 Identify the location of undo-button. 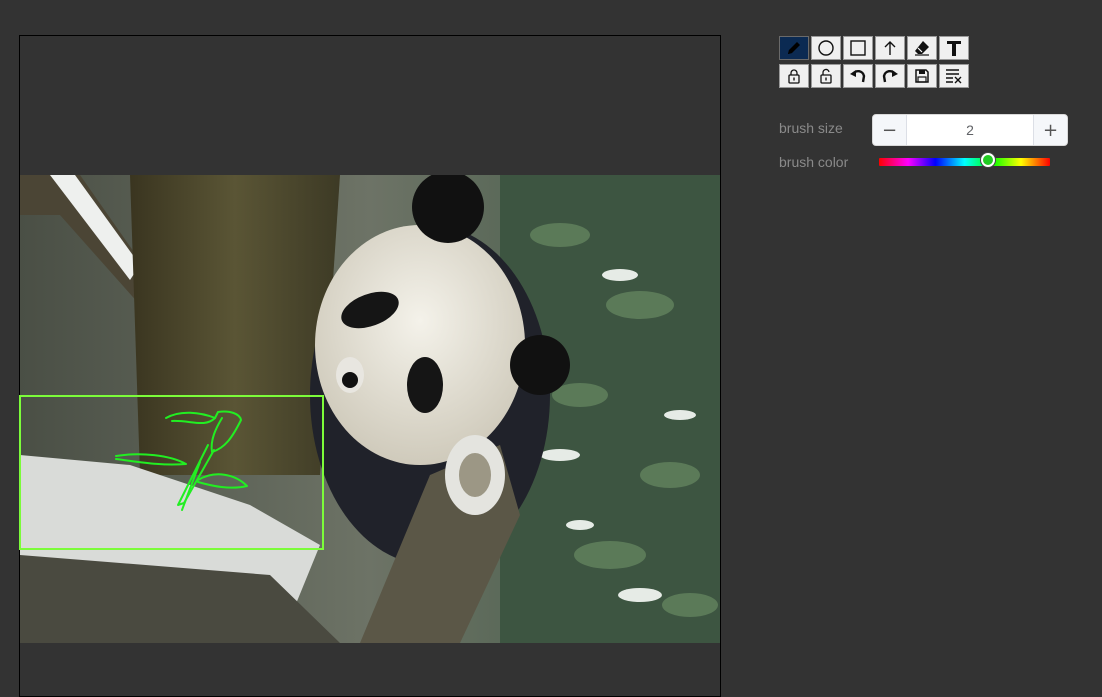
(858, 76).